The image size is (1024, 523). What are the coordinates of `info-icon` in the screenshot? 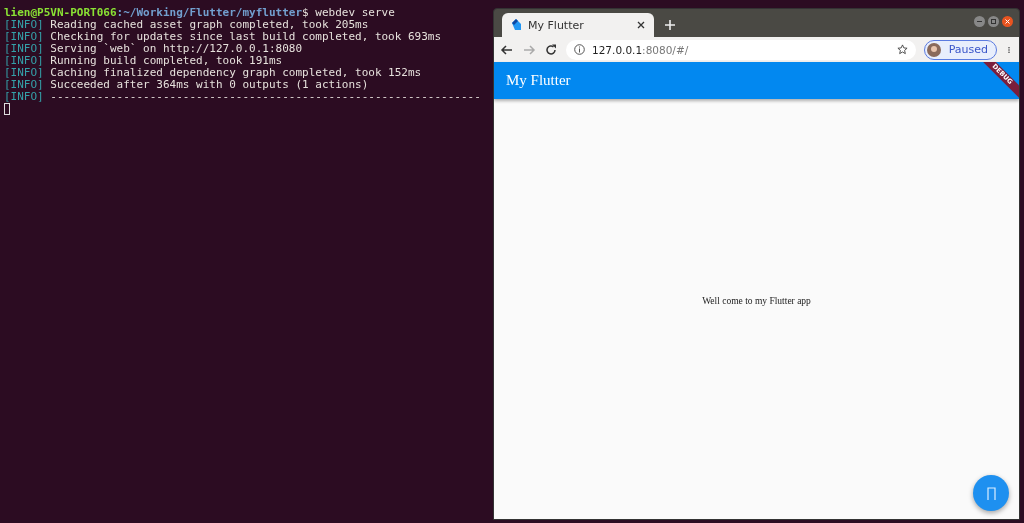 It's located at (579, 49).